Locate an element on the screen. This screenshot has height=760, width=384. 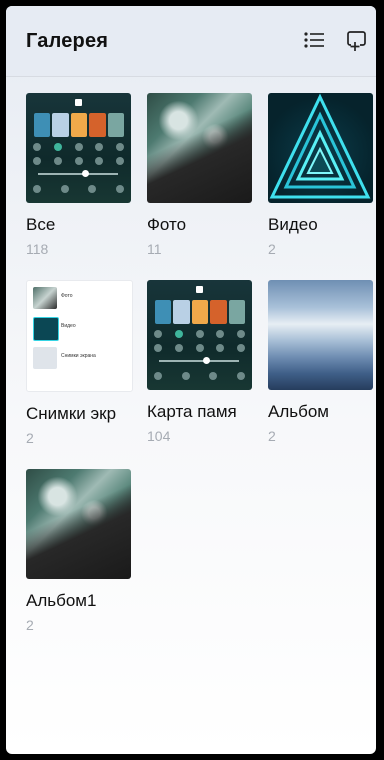
album-name: Карта памя is located at coordinates (192, 411).